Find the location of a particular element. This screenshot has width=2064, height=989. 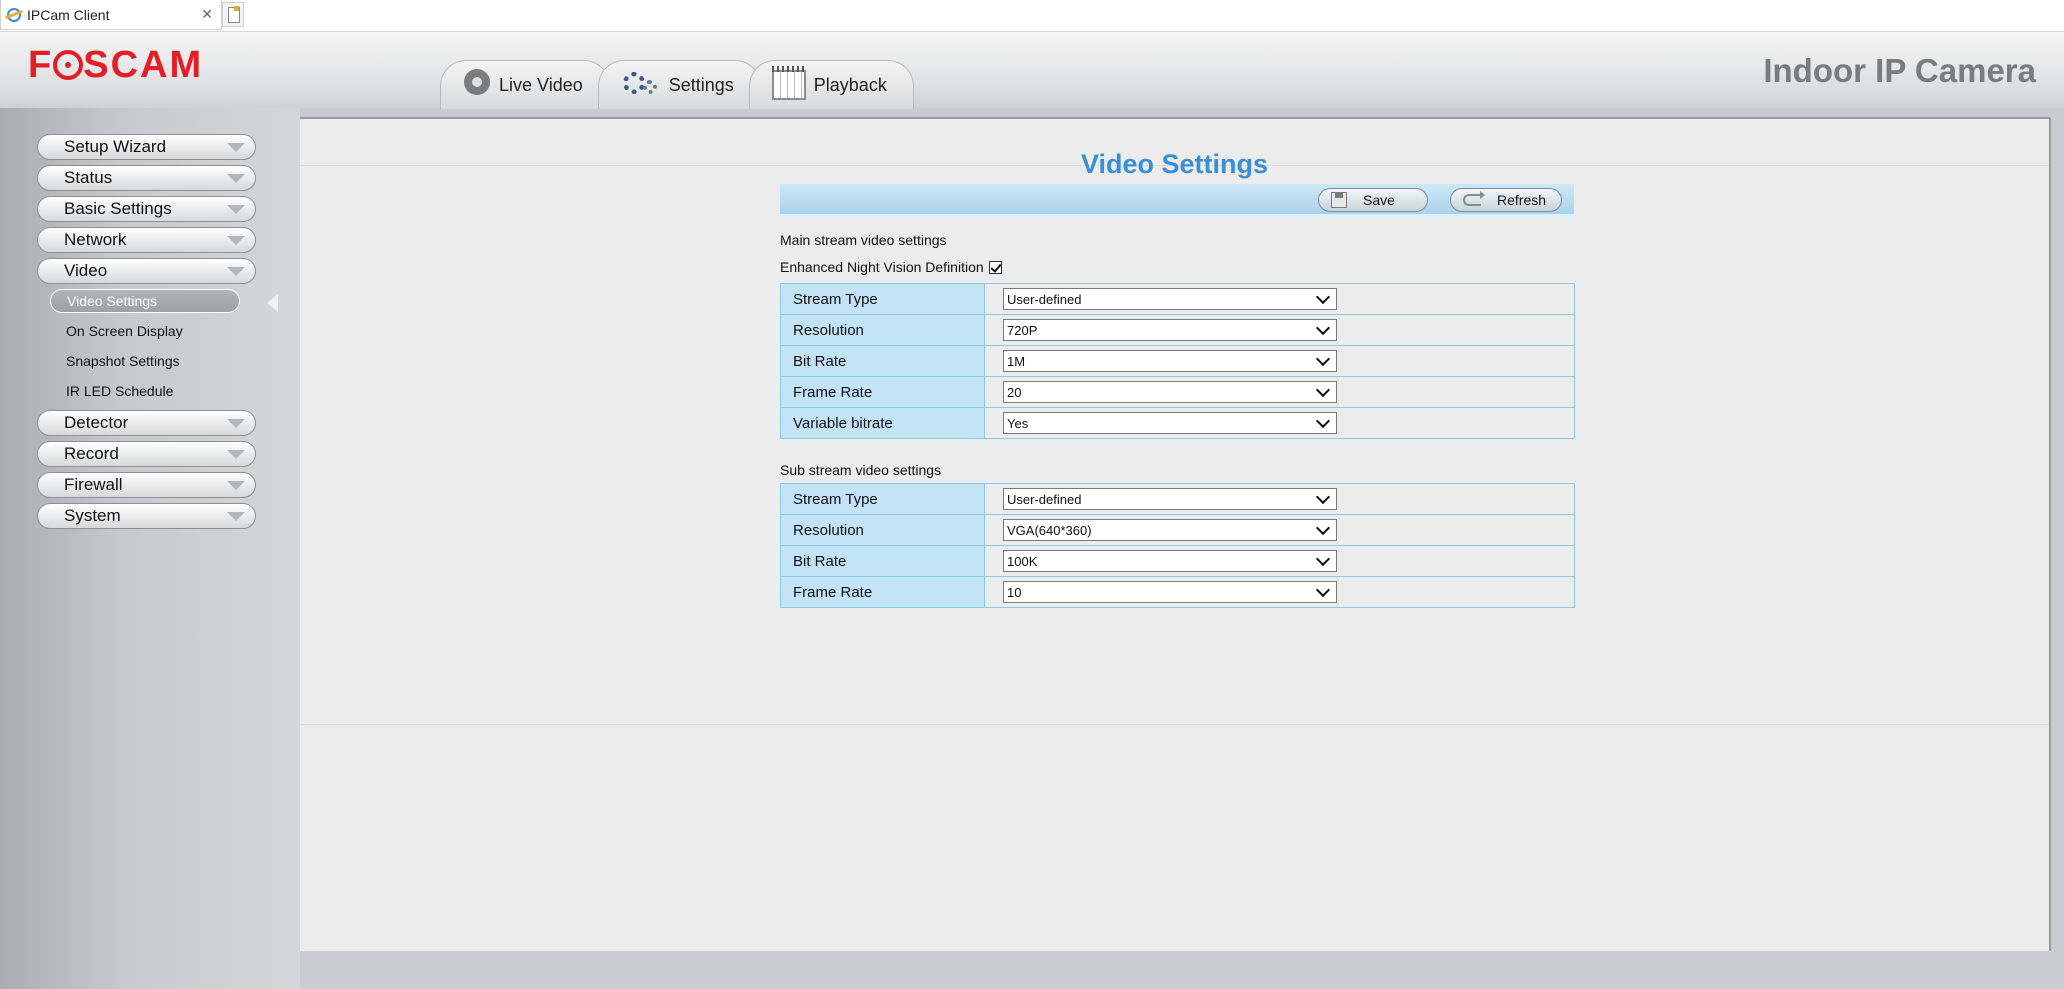

main-stream-type-select: User-defined is located at coordinates (1170, 299).